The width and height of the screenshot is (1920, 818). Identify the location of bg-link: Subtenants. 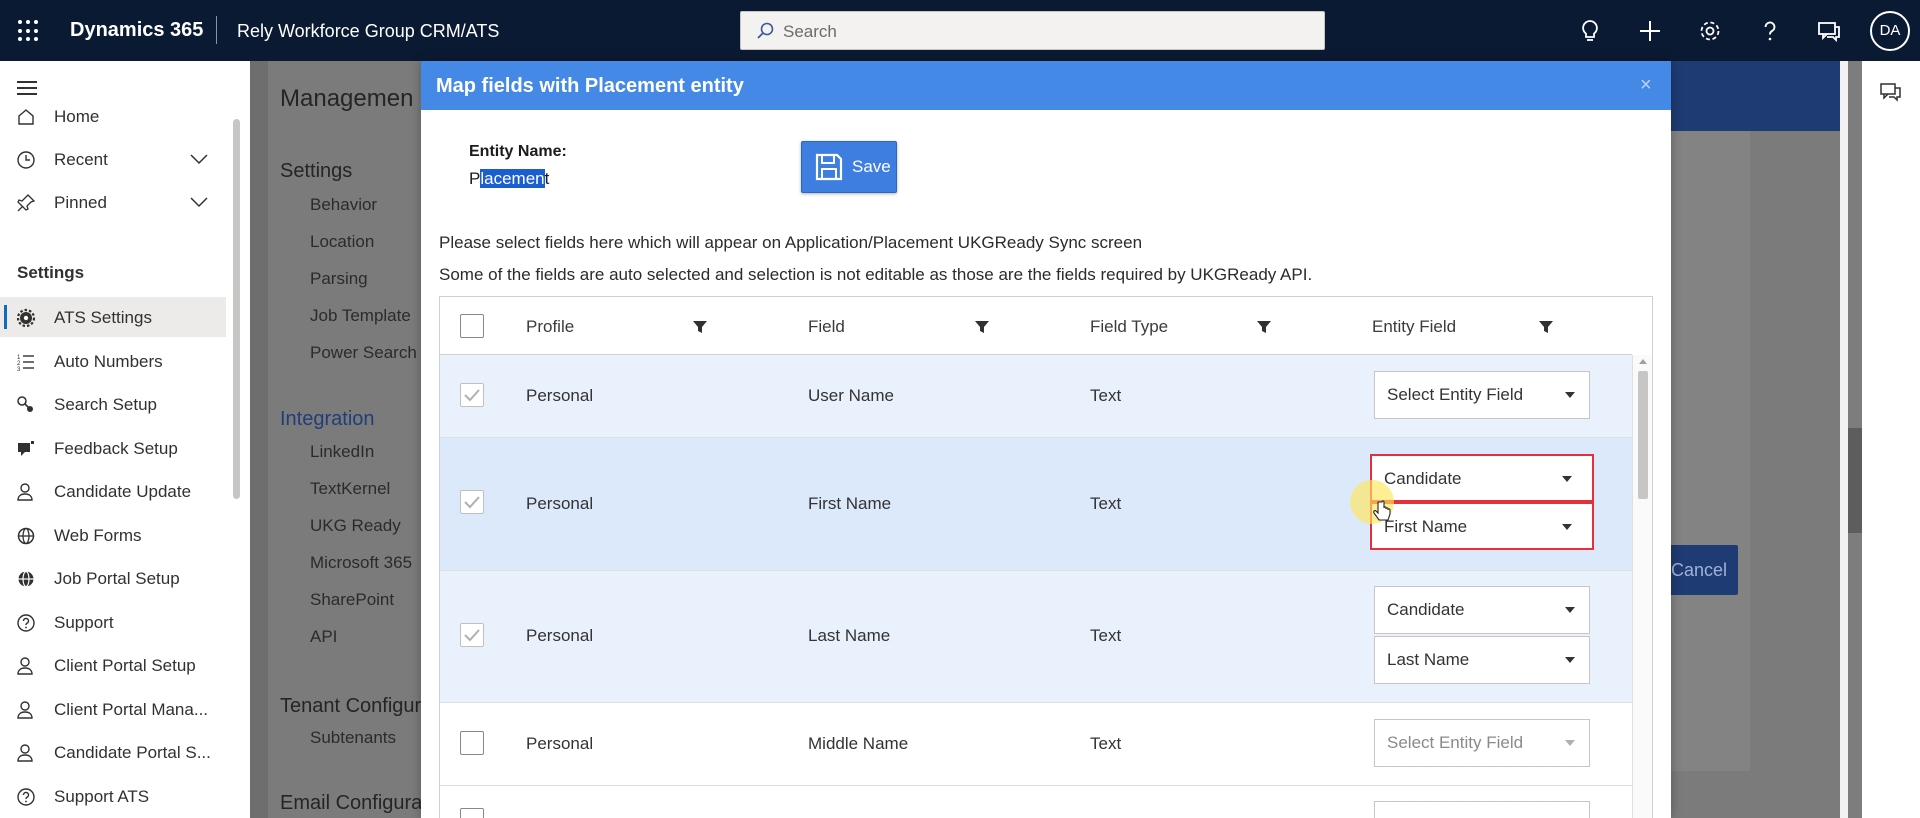
(353, 738).